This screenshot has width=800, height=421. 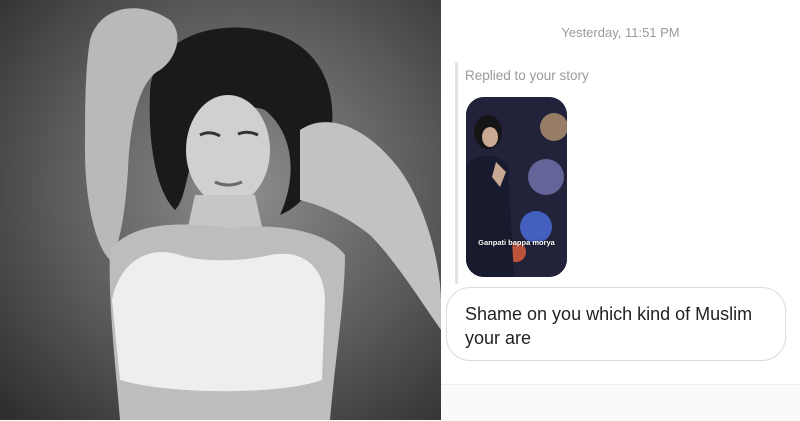 I want to click on message-timestamp: Yesterday, 11:51 PM, so click(x=620, y=32).